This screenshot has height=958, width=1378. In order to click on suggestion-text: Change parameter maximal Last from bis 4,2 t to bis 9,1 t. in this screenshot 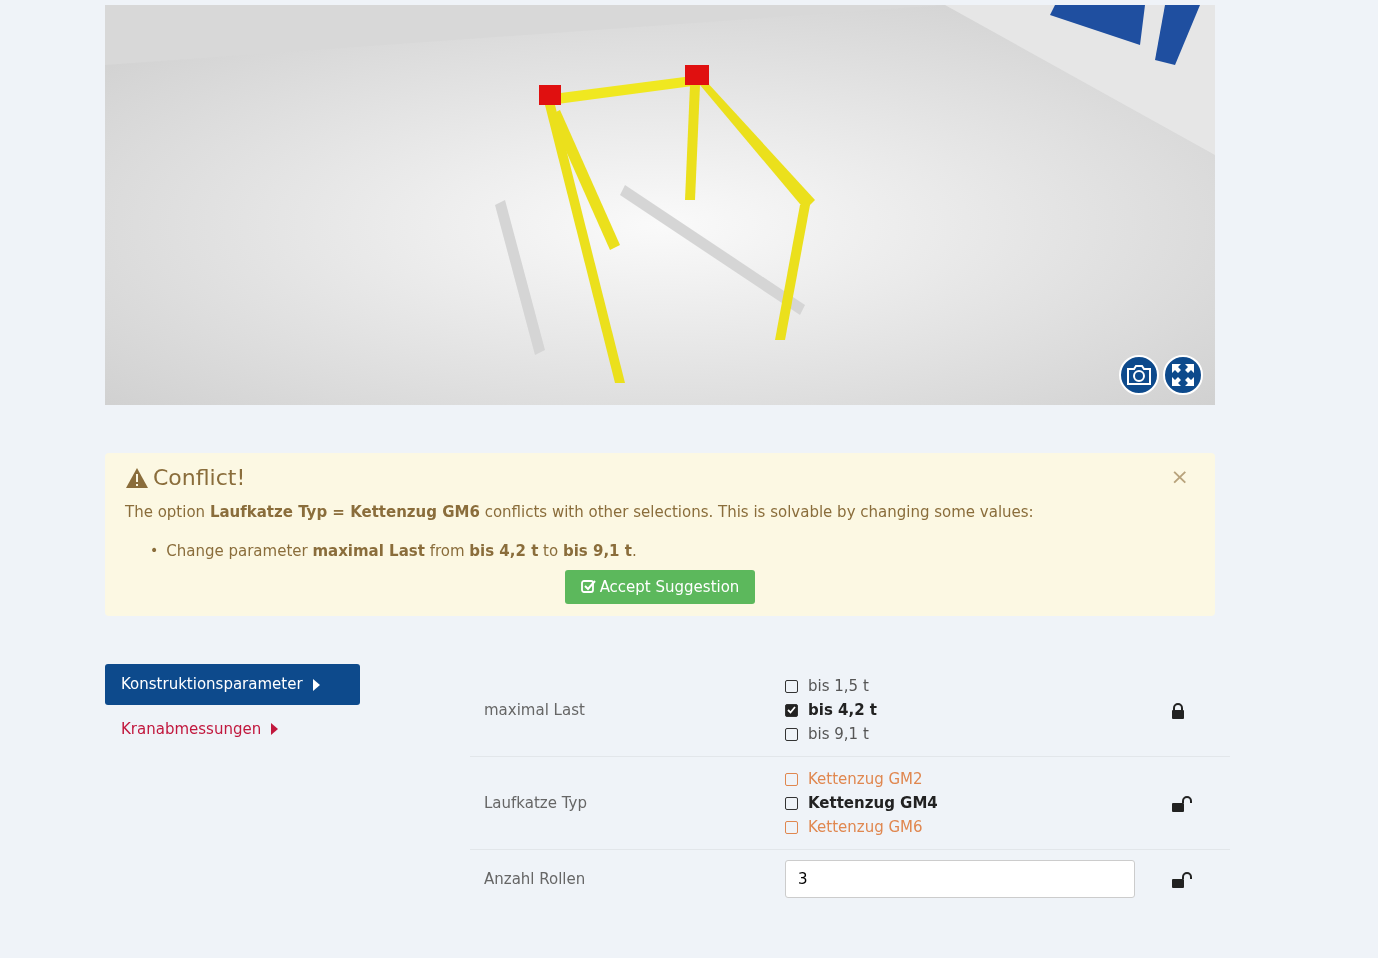, I will do `click(401, 551)`.